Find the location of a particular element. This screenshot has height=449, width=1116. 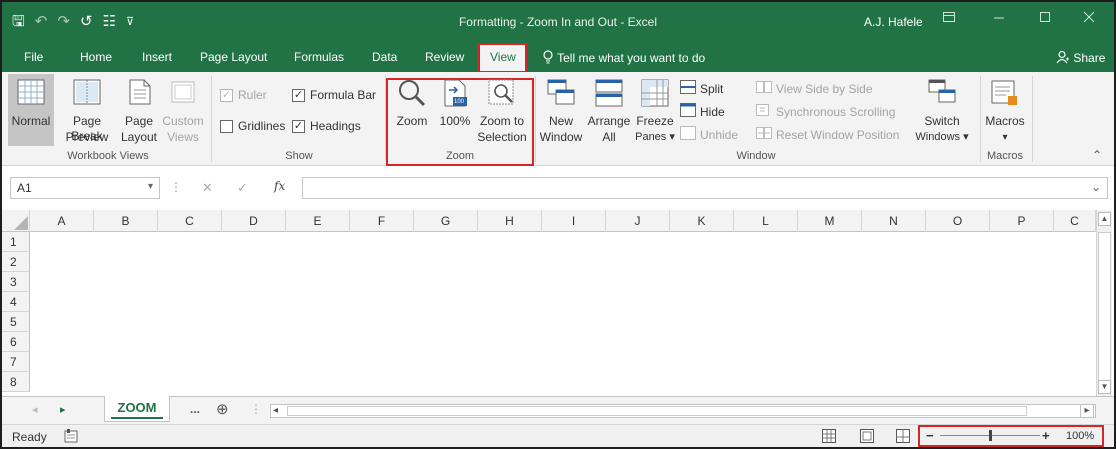

horizontal-scroll-thumb is located at coordinates (657, 411).